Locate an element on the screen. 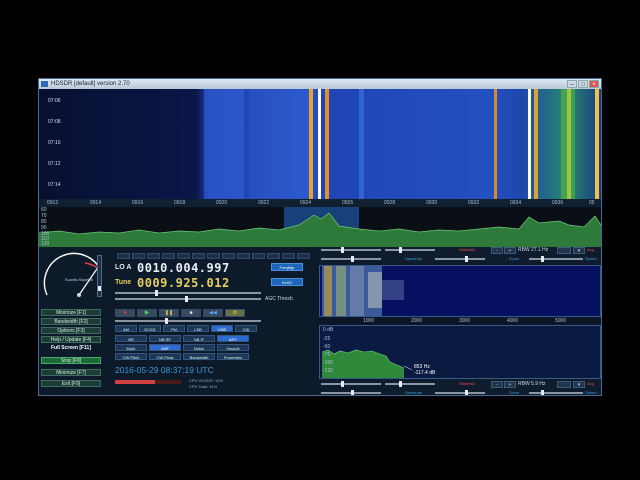 This screenshot has width=640, height=480. record-button: ● is located at coordinates (125, 313).